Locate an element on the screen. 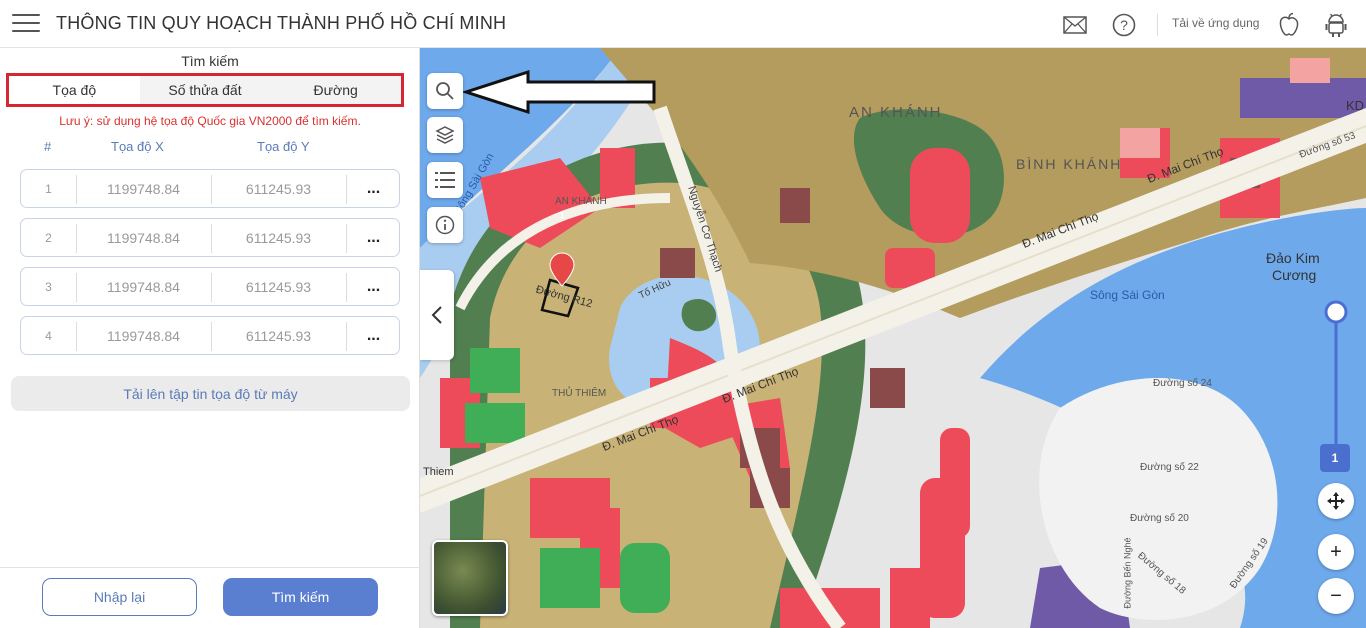 This screenshot has width=1366, height=628. upload-coordinates-button: Tải lên tập tin tọa độ từ máy is located at coordinates (210, 393).